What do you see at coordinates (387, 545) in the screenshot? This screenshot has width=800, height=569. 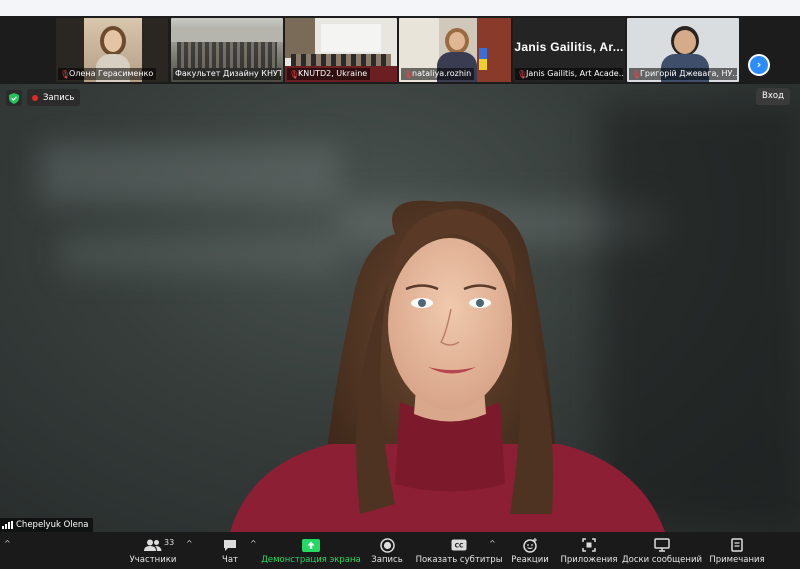 I see `record-icon` at bounding box center [387, 545].